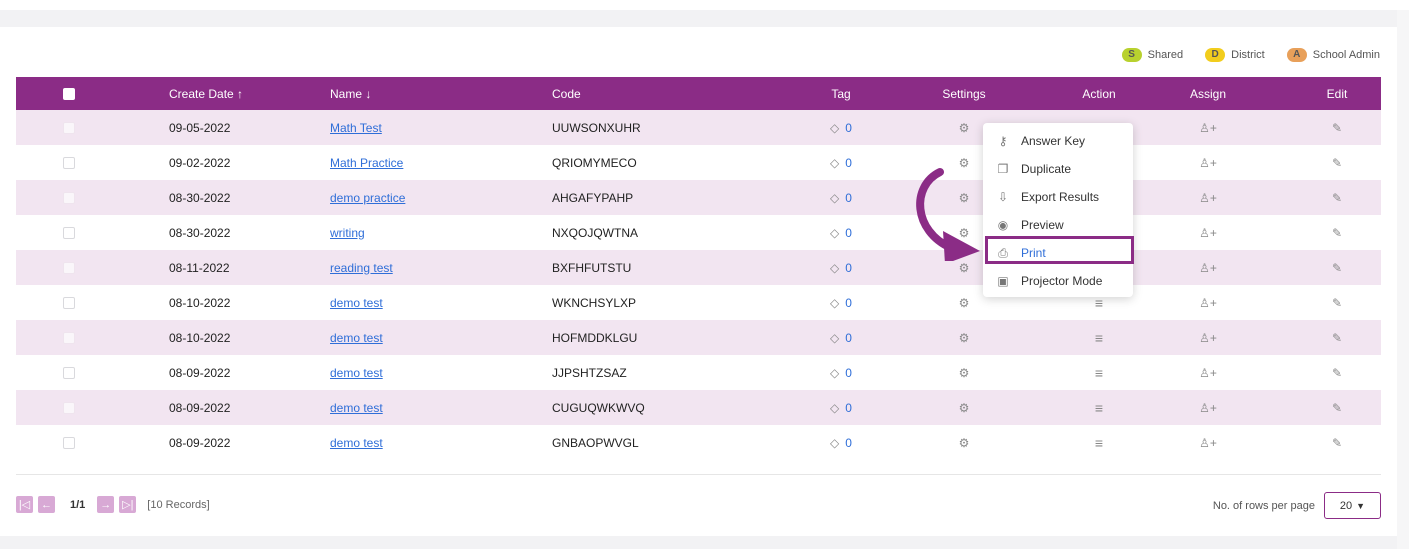 This screenshot has height=554, width=1420. Describe the element at coordinates (46, 504) in the screenshot. I see `prev-page-icon: ←` at that location.